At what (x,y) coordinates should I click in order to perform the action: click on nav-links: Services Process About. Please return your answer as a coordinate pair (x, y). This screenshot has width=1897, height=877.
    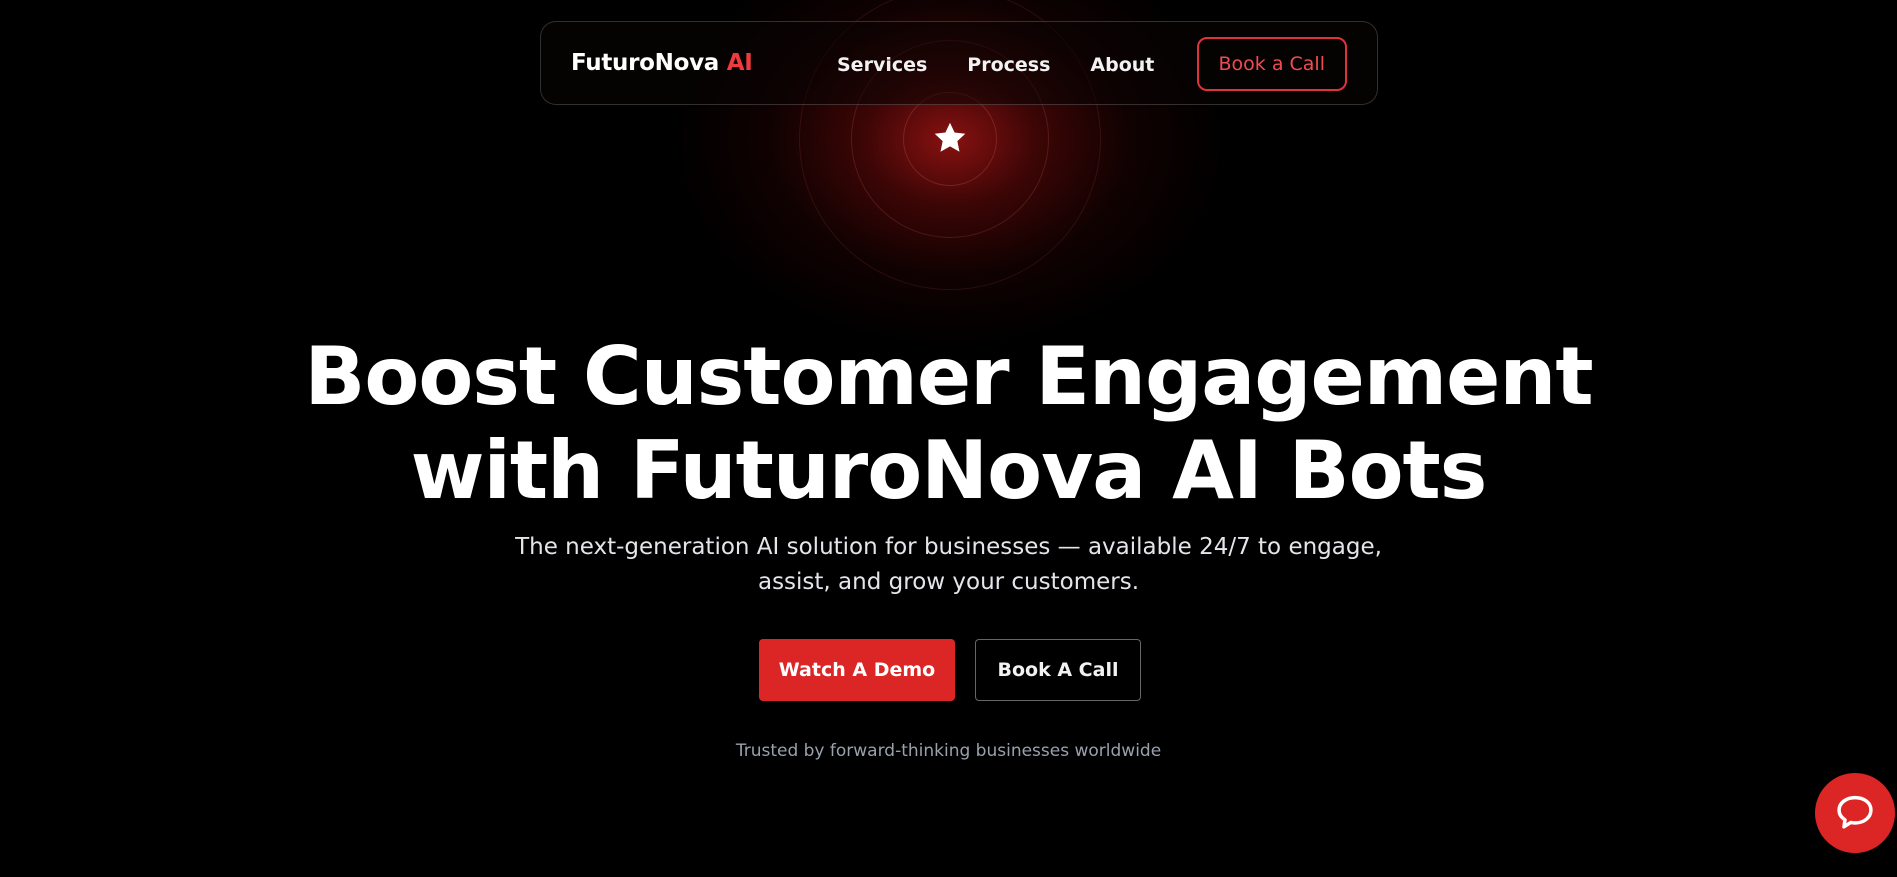
    Looking at the image, I should click on (995, 65).